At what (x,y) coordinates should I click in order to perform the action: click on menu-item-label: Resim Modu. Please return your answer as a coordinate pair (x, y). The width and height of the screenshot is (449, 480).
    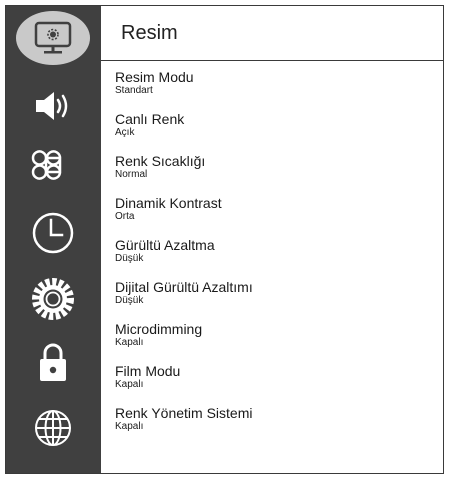
    Looking at the image, I should click on (154, 77).